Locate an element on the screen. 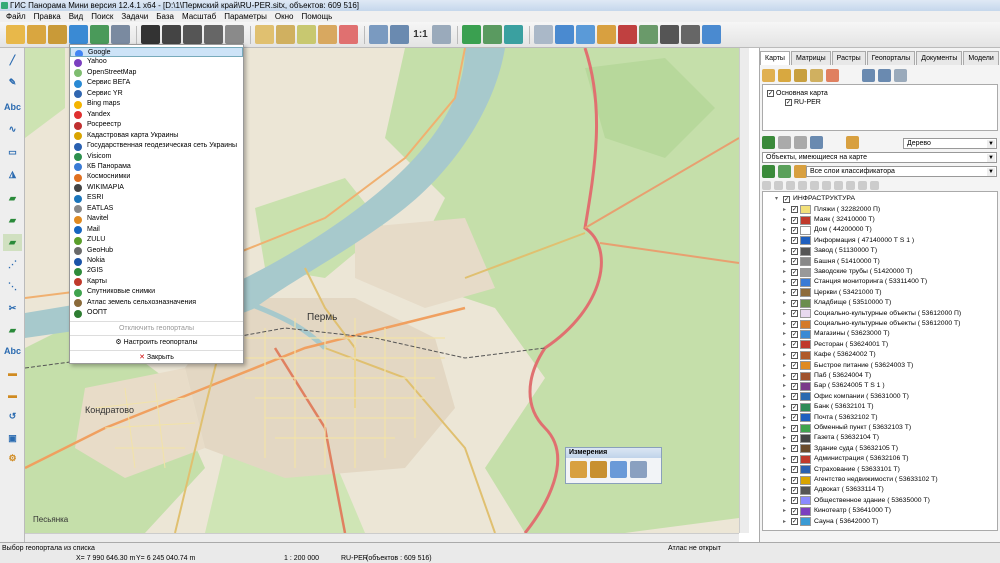 The width and height of the screenshot is (1000, 563). menu-file: Файл is located at coordinates (16, 16).